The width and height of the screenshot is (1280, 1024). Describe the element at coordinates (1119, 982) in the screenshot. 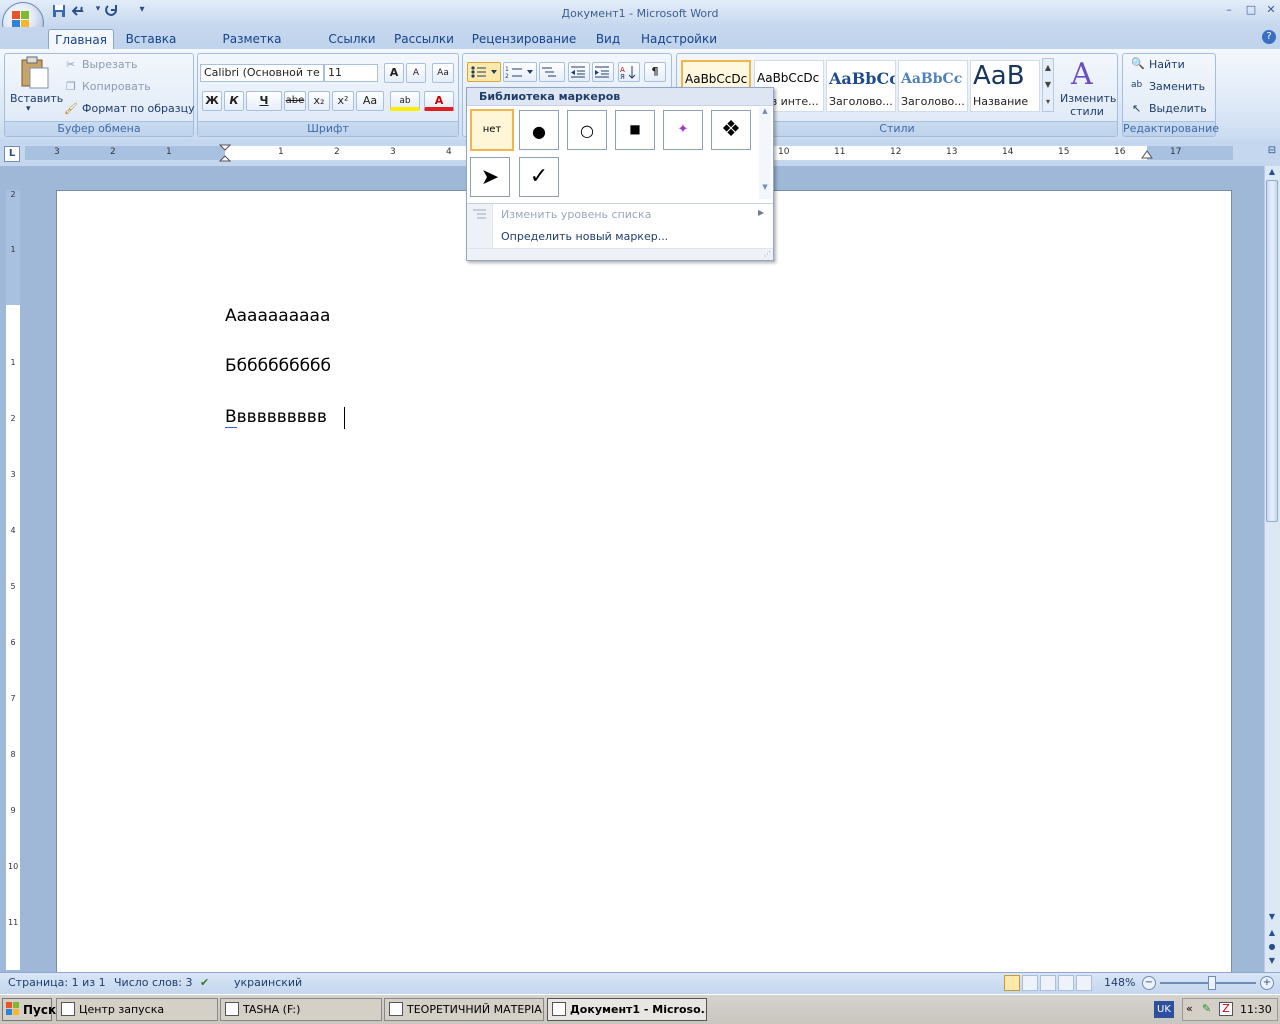

I see `zoom-level: 148%` at that location.